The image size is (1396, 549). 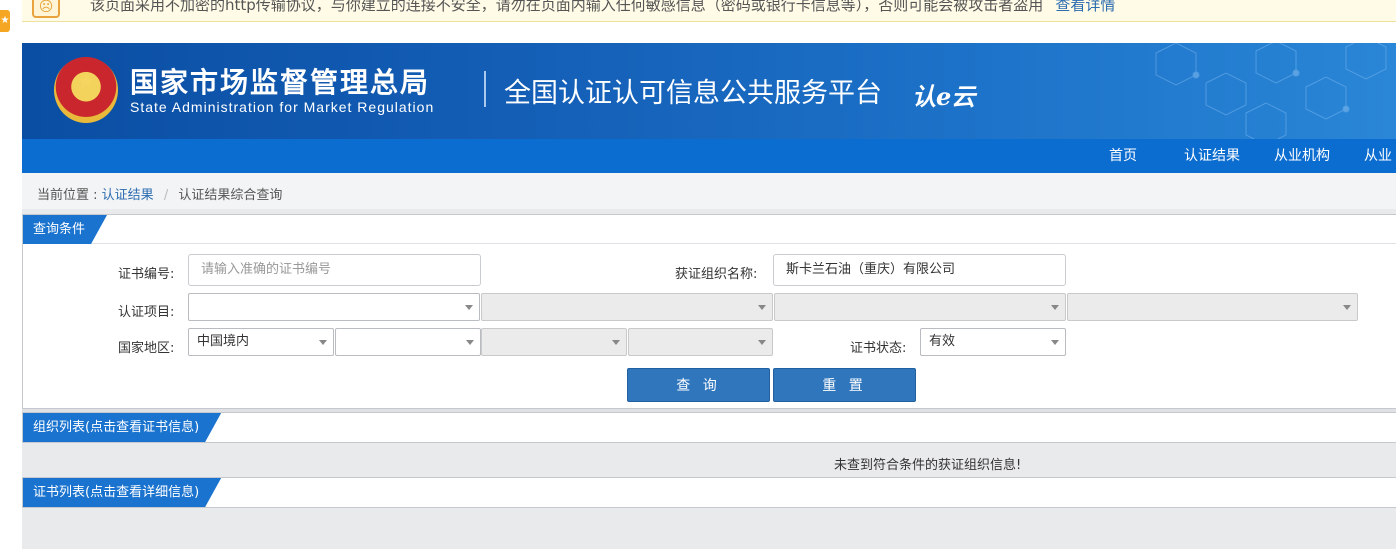 I want to click on status-select: 有效, so click(x=993, y=342).